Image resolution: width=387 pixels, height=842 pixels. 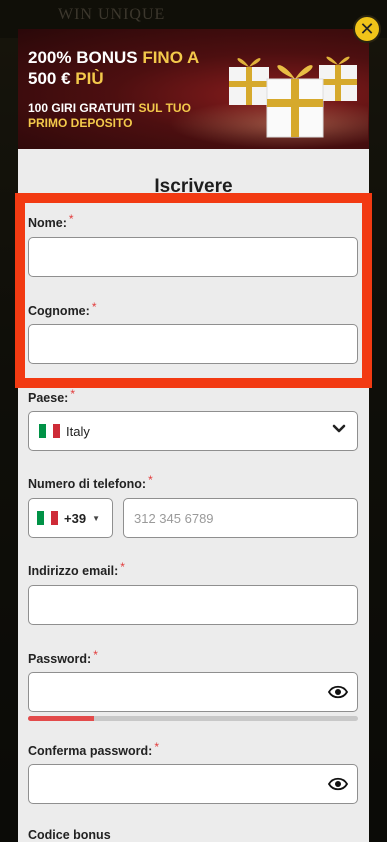 What do you see at coordinates (52, 78) in the screenshot?
I see `banner-title-part: 500 €` at bounding box center [52, 78].